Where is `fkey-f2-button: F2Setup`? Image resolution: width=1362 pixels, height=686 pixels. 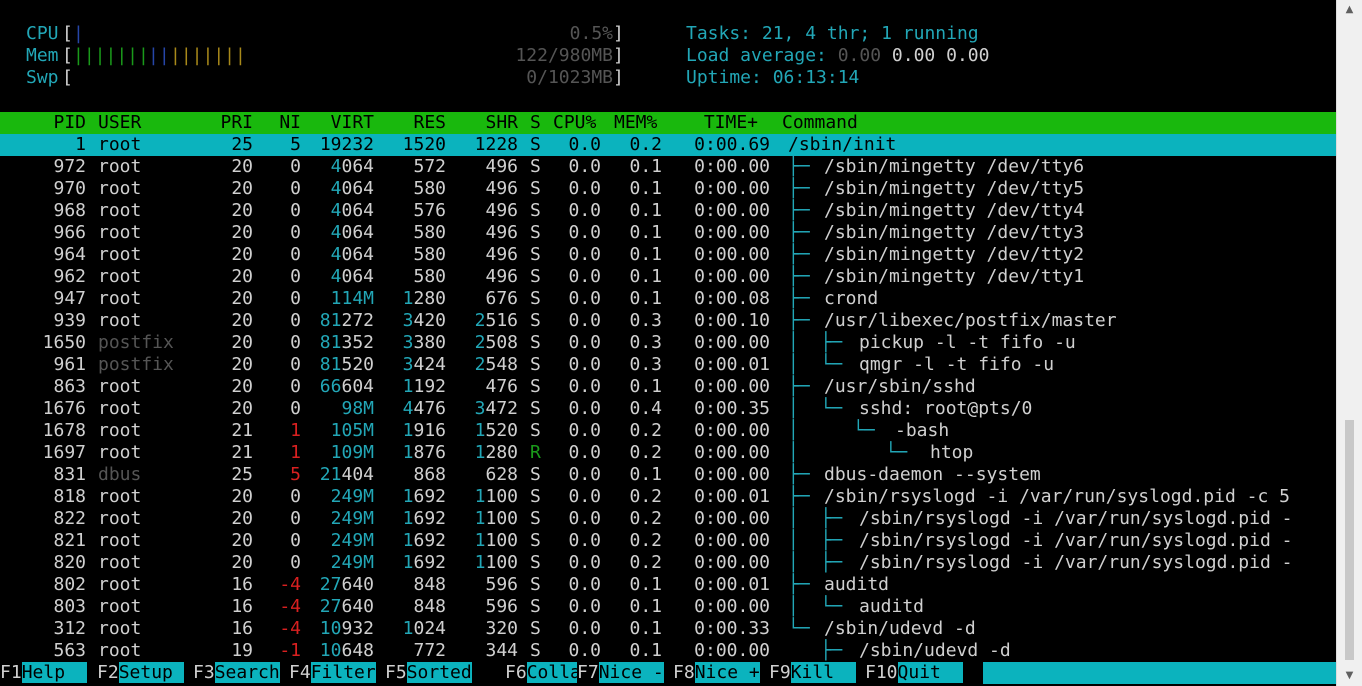
fkey-f2-button: F2Setup is located at coordinates (140, 673).